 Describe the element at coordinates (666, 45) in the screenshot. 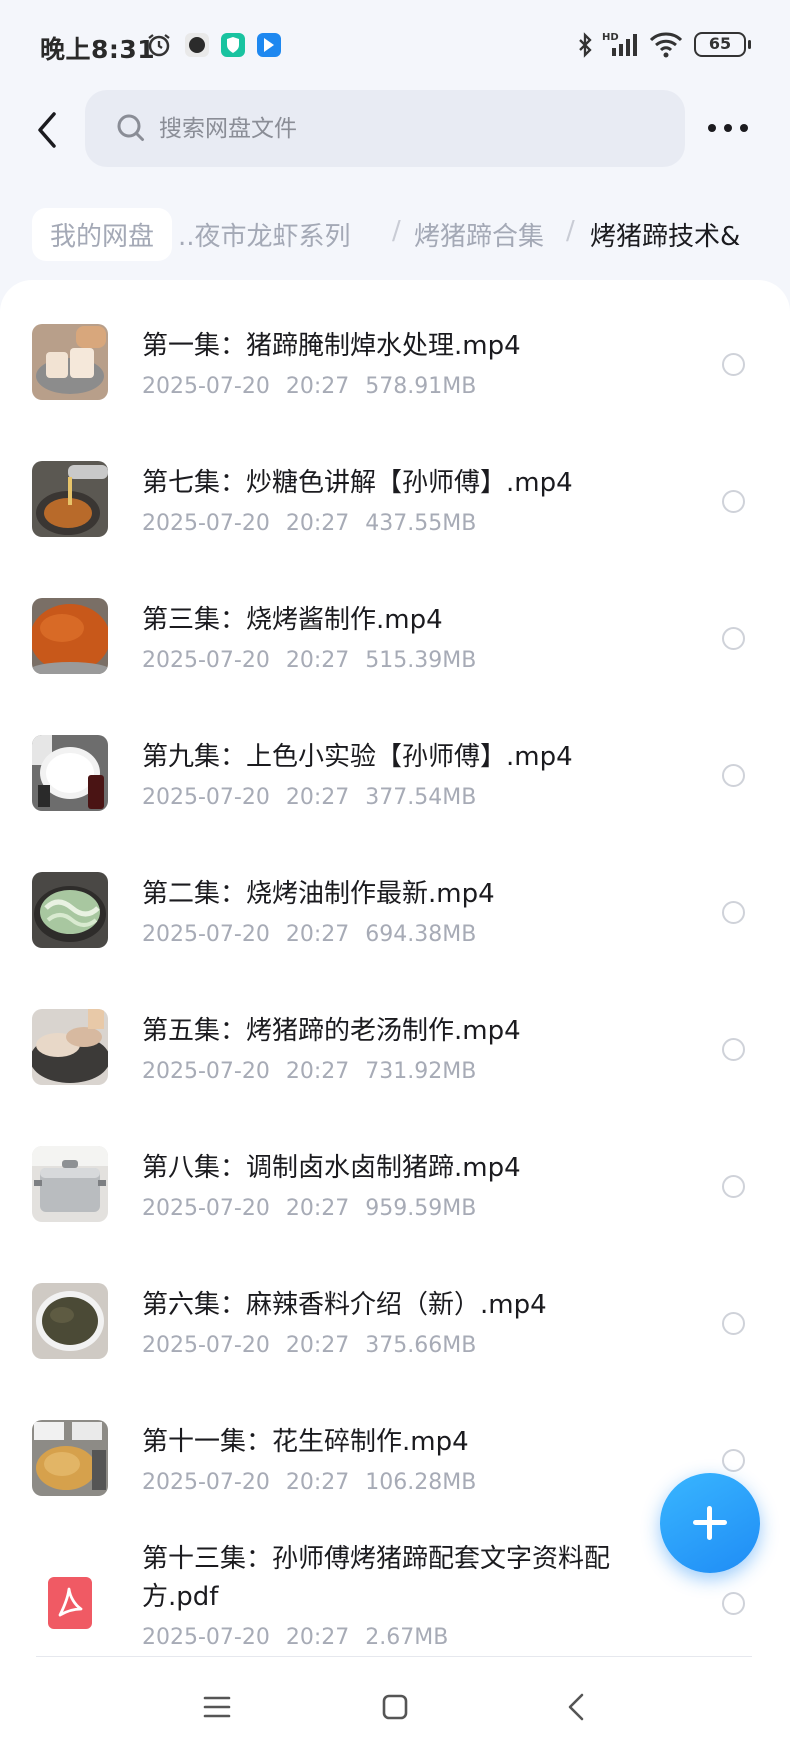

I see `wifi-icon` at that location.